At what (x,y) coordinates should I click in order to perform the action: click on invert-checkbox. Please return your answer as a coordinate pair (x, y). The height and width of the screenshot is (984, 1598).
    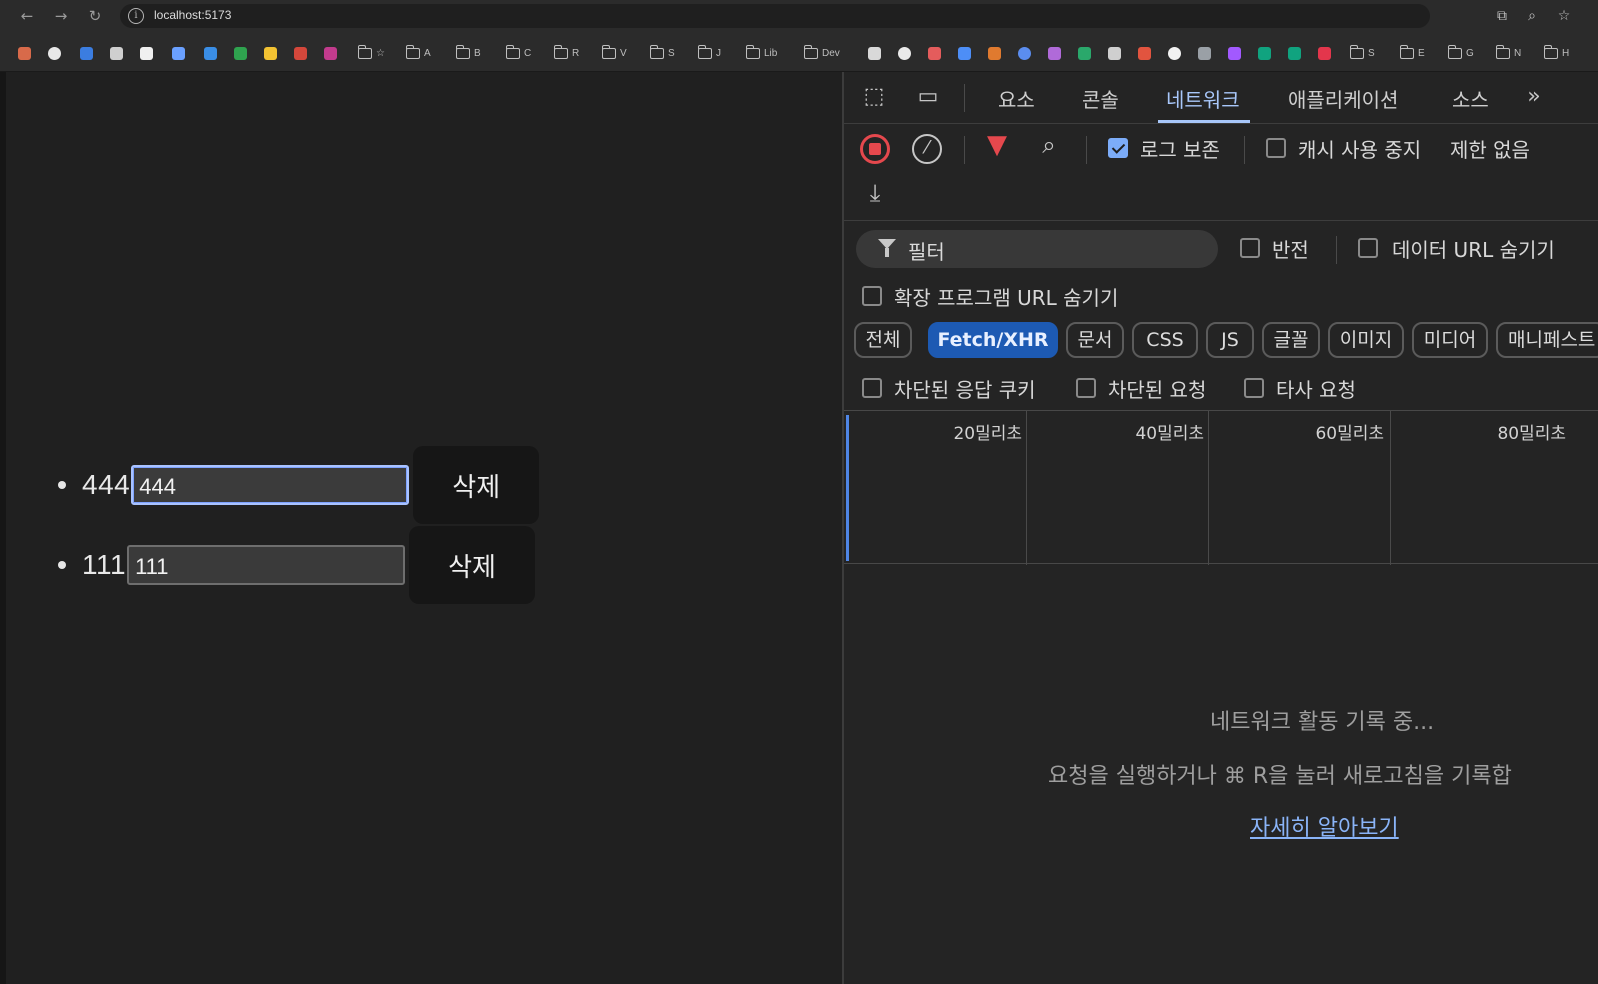
    Looking at the image, I should click on (1250, 248).